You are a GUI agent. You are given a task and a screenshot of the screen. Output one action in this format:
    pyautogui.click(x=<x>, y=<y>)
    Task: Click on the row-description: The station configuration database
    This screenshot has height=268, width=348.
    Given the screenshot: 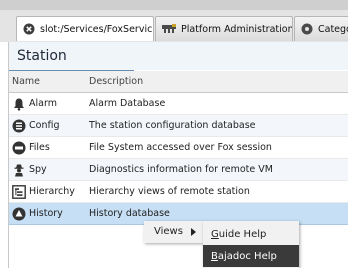 What is the action you would take?
    pyautogui.click(x=172, y=125)
    